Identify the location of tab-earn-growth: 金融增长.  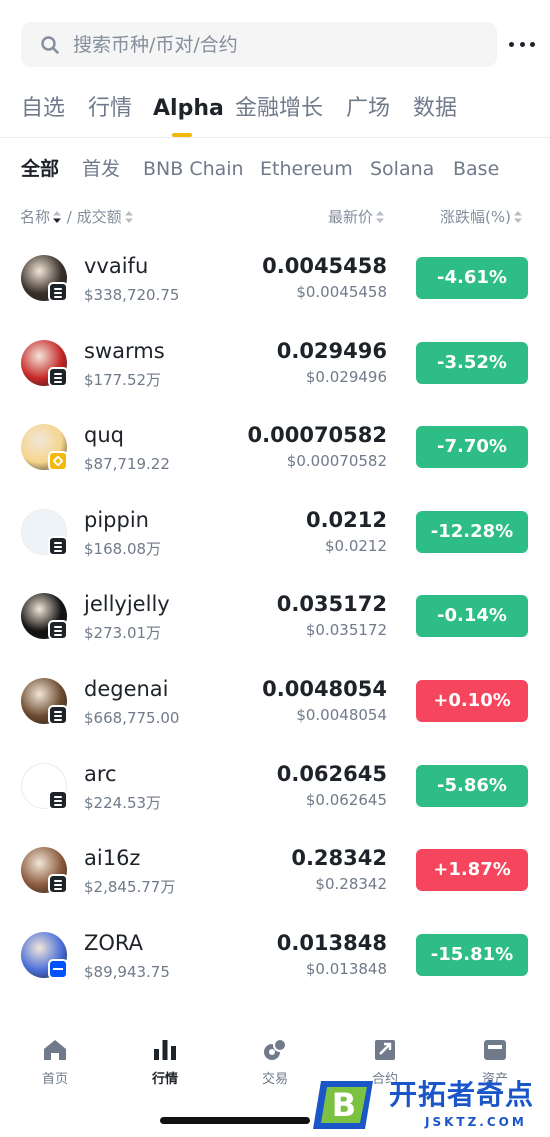
(279, 109).